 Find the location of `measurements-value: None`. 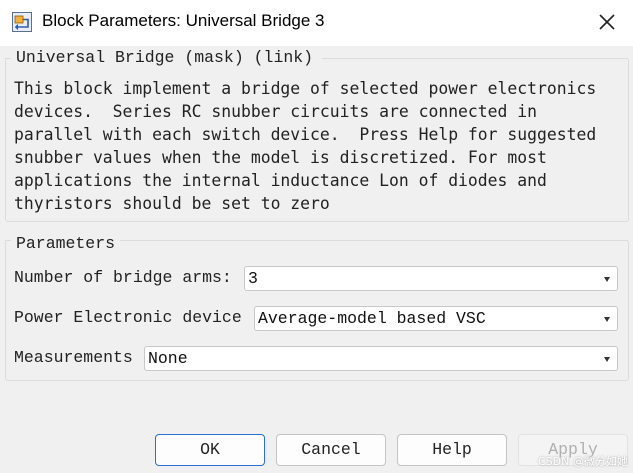

measurements-value: None is located at coordinates (168, 358).